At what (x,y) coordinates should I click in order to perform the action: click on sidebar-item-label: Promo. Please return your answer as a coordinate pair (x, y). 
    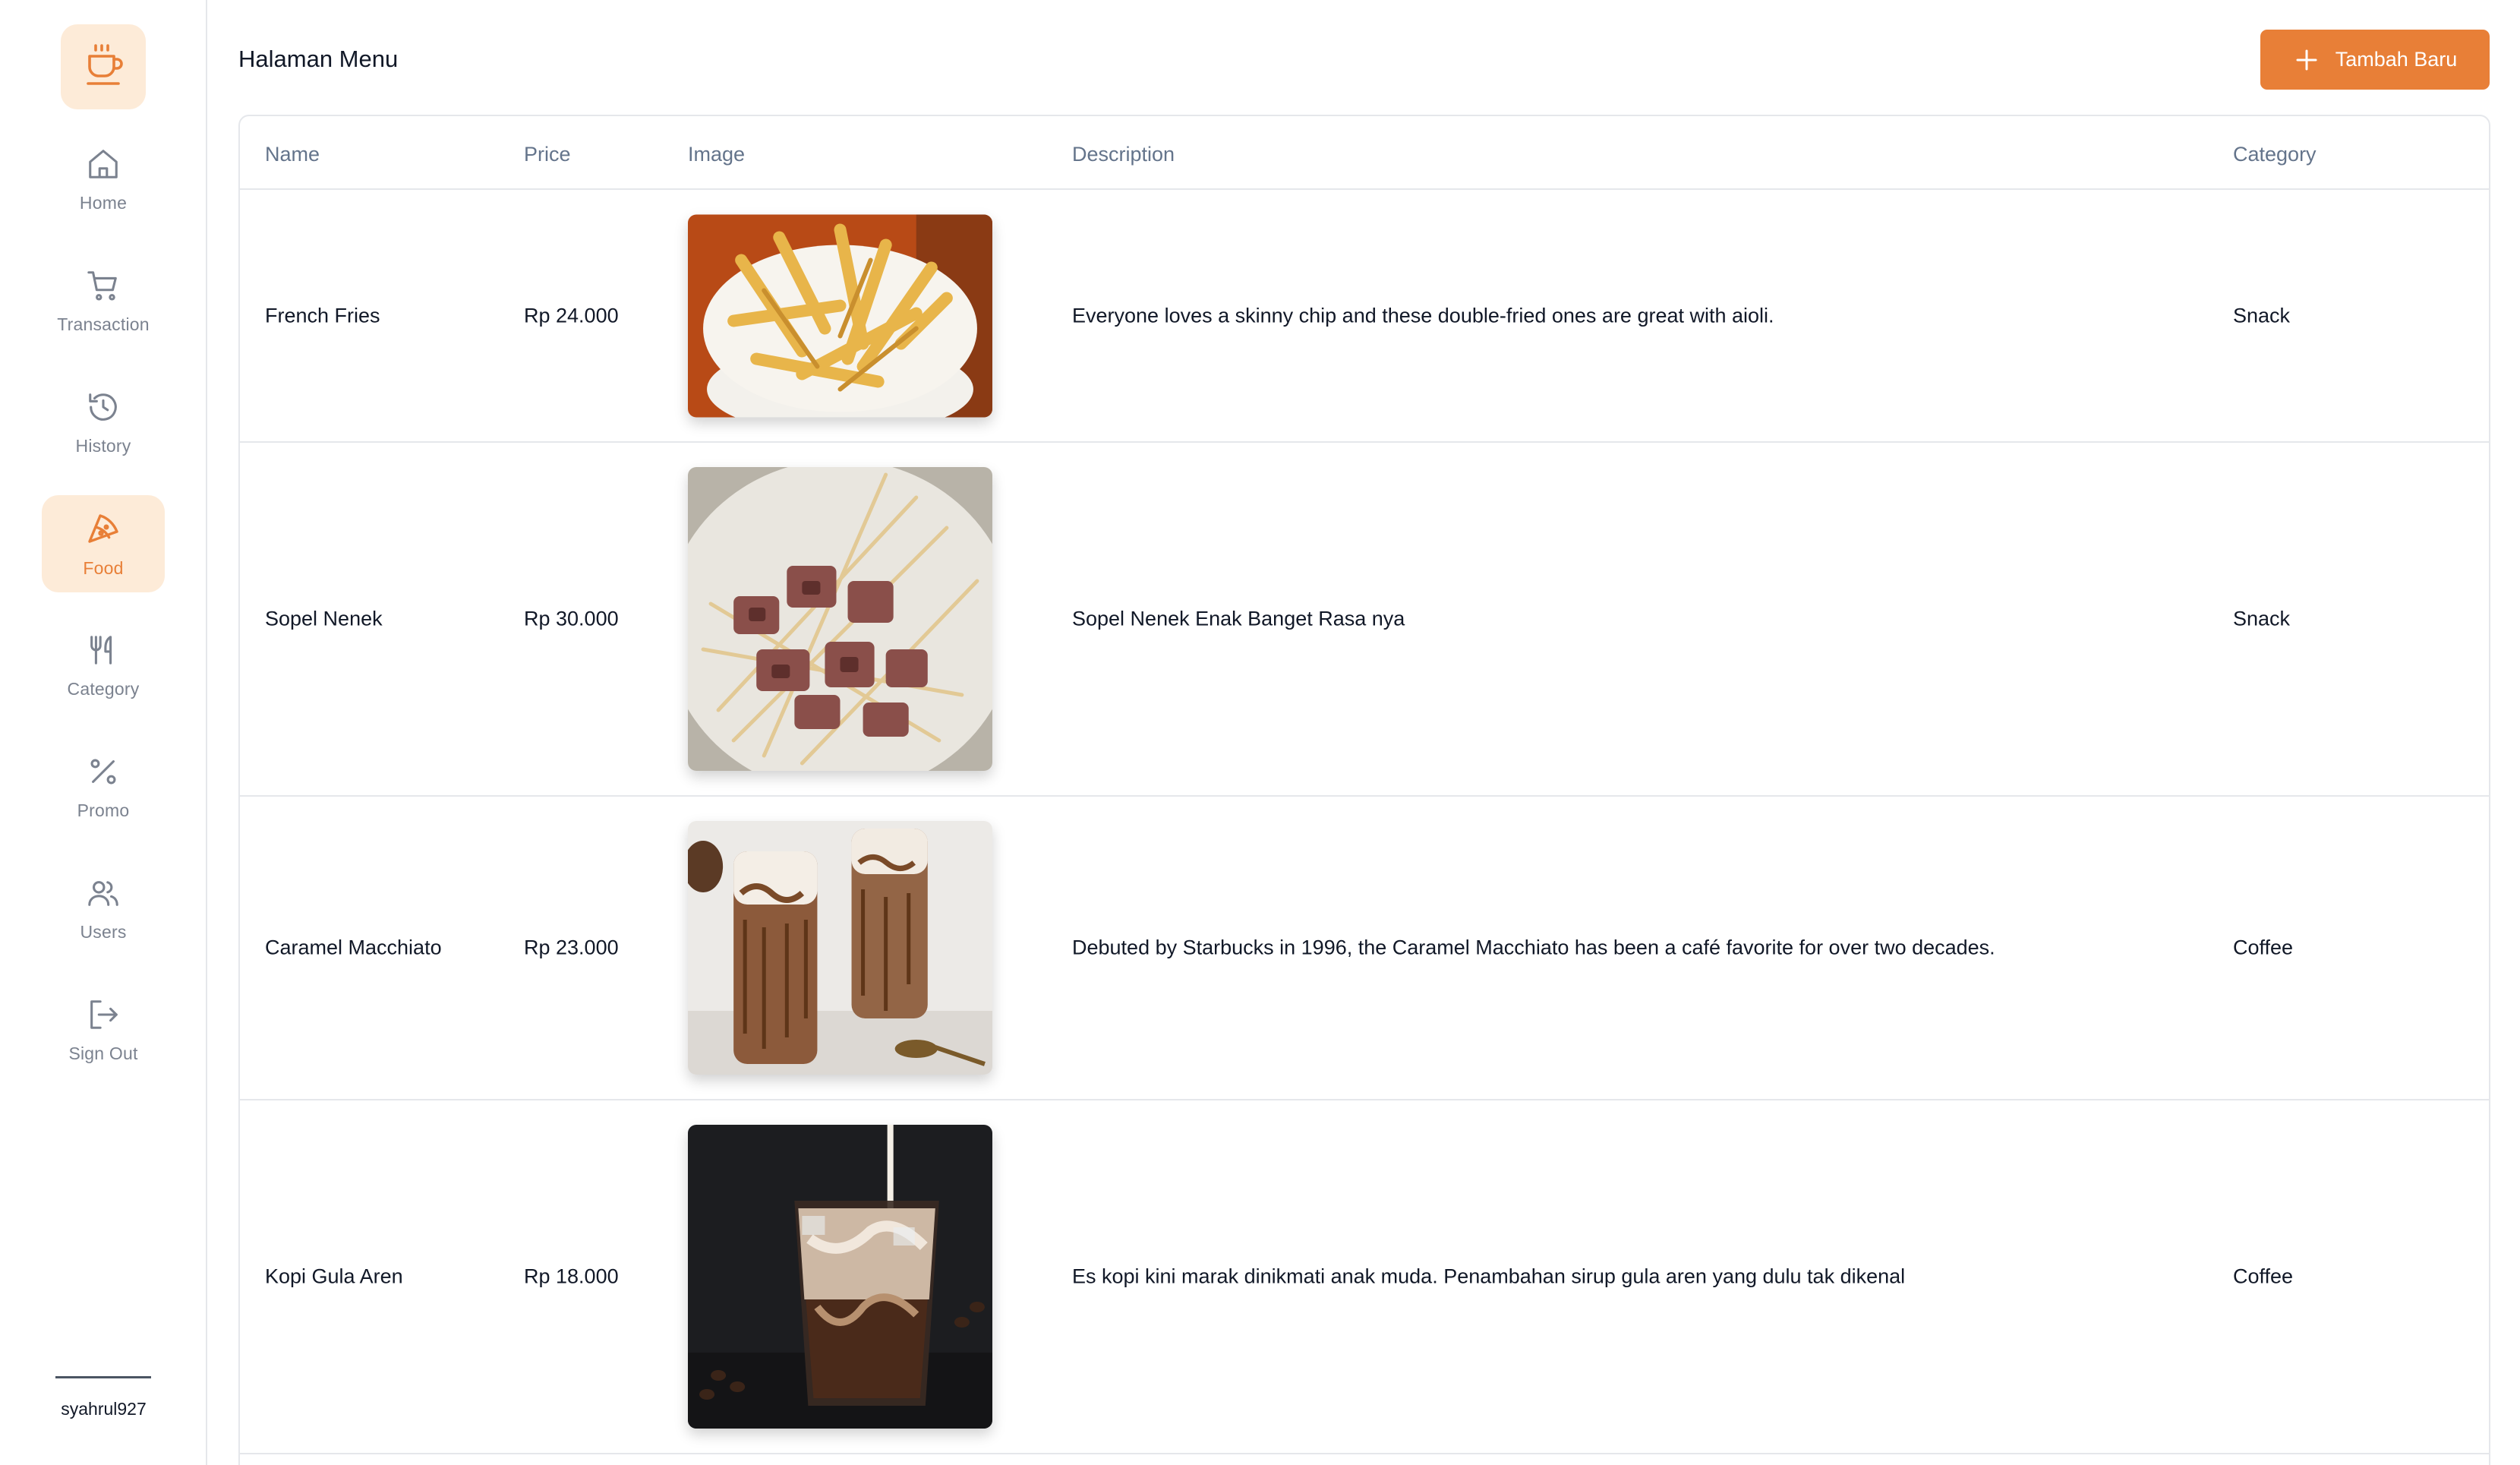
    Looking at the image, I should click on (104, 810).